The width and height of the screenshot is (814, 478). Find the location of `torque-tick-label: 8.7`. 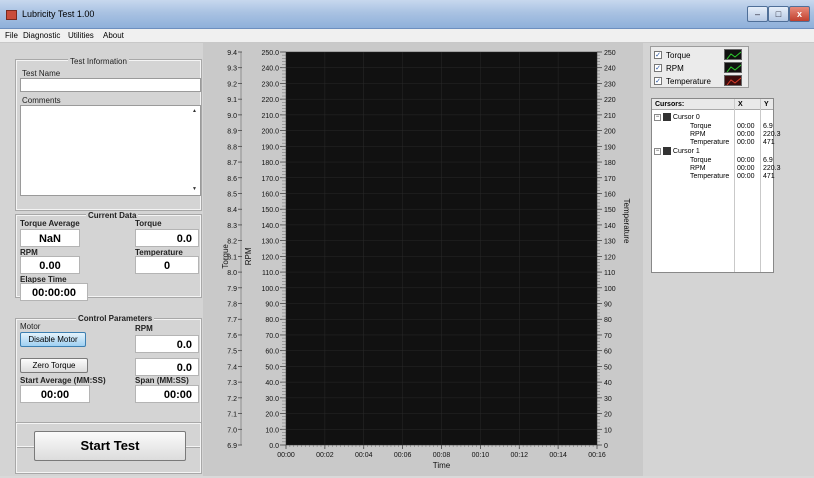

torque-tick-label: 8.7 is located at coordinates (232, 163).